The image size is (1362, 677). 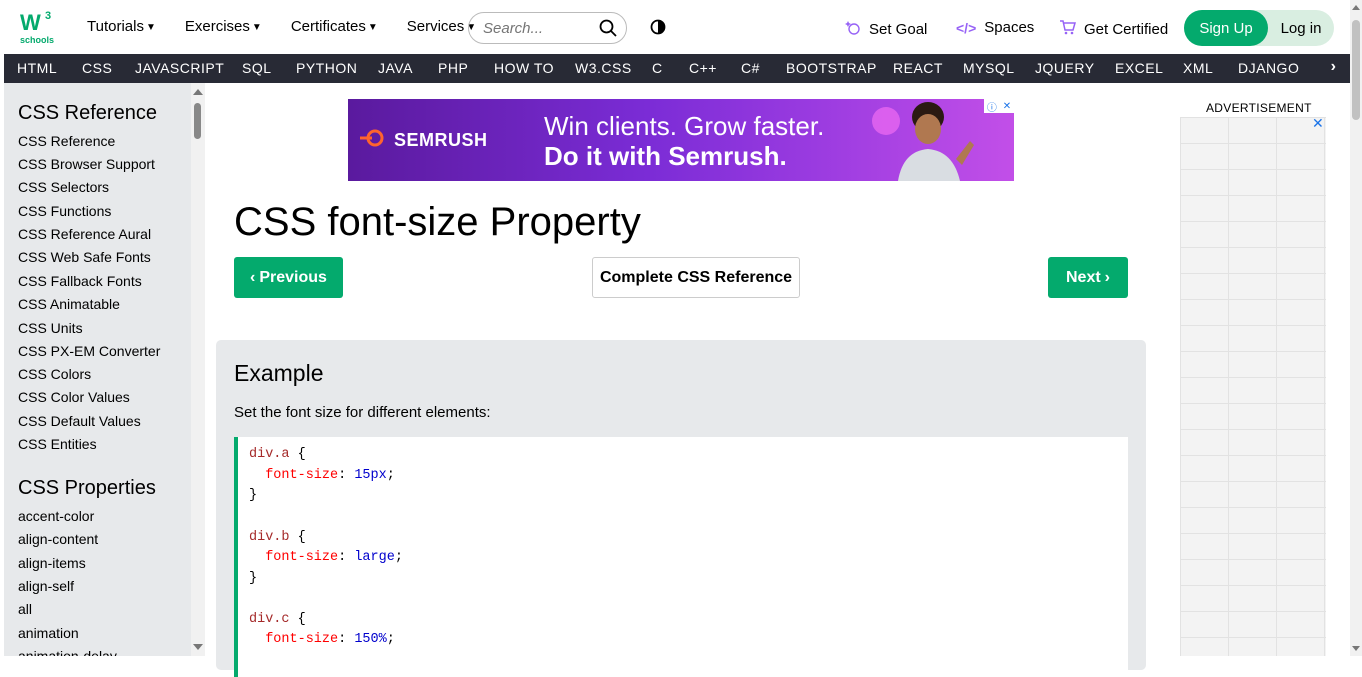 What do you see at coordinates (453, 68) in the screenshot?
I see `topnav-php: PHP` at bounding box center [453, 68].